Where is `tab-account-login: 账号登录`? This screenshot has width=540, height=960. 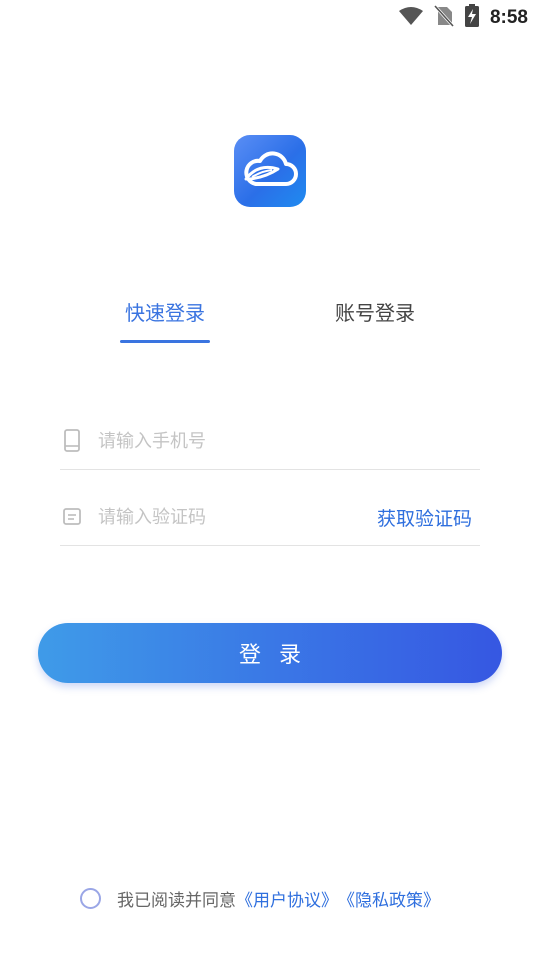 tab-account-login: 账号登录 is located at coordinates (375, 313).